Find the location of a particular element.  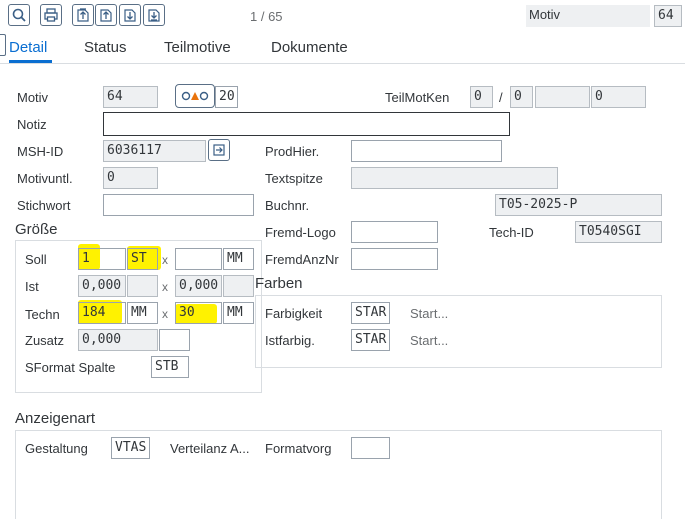

ist-height-unit-field is located at coordinates (238, 286).